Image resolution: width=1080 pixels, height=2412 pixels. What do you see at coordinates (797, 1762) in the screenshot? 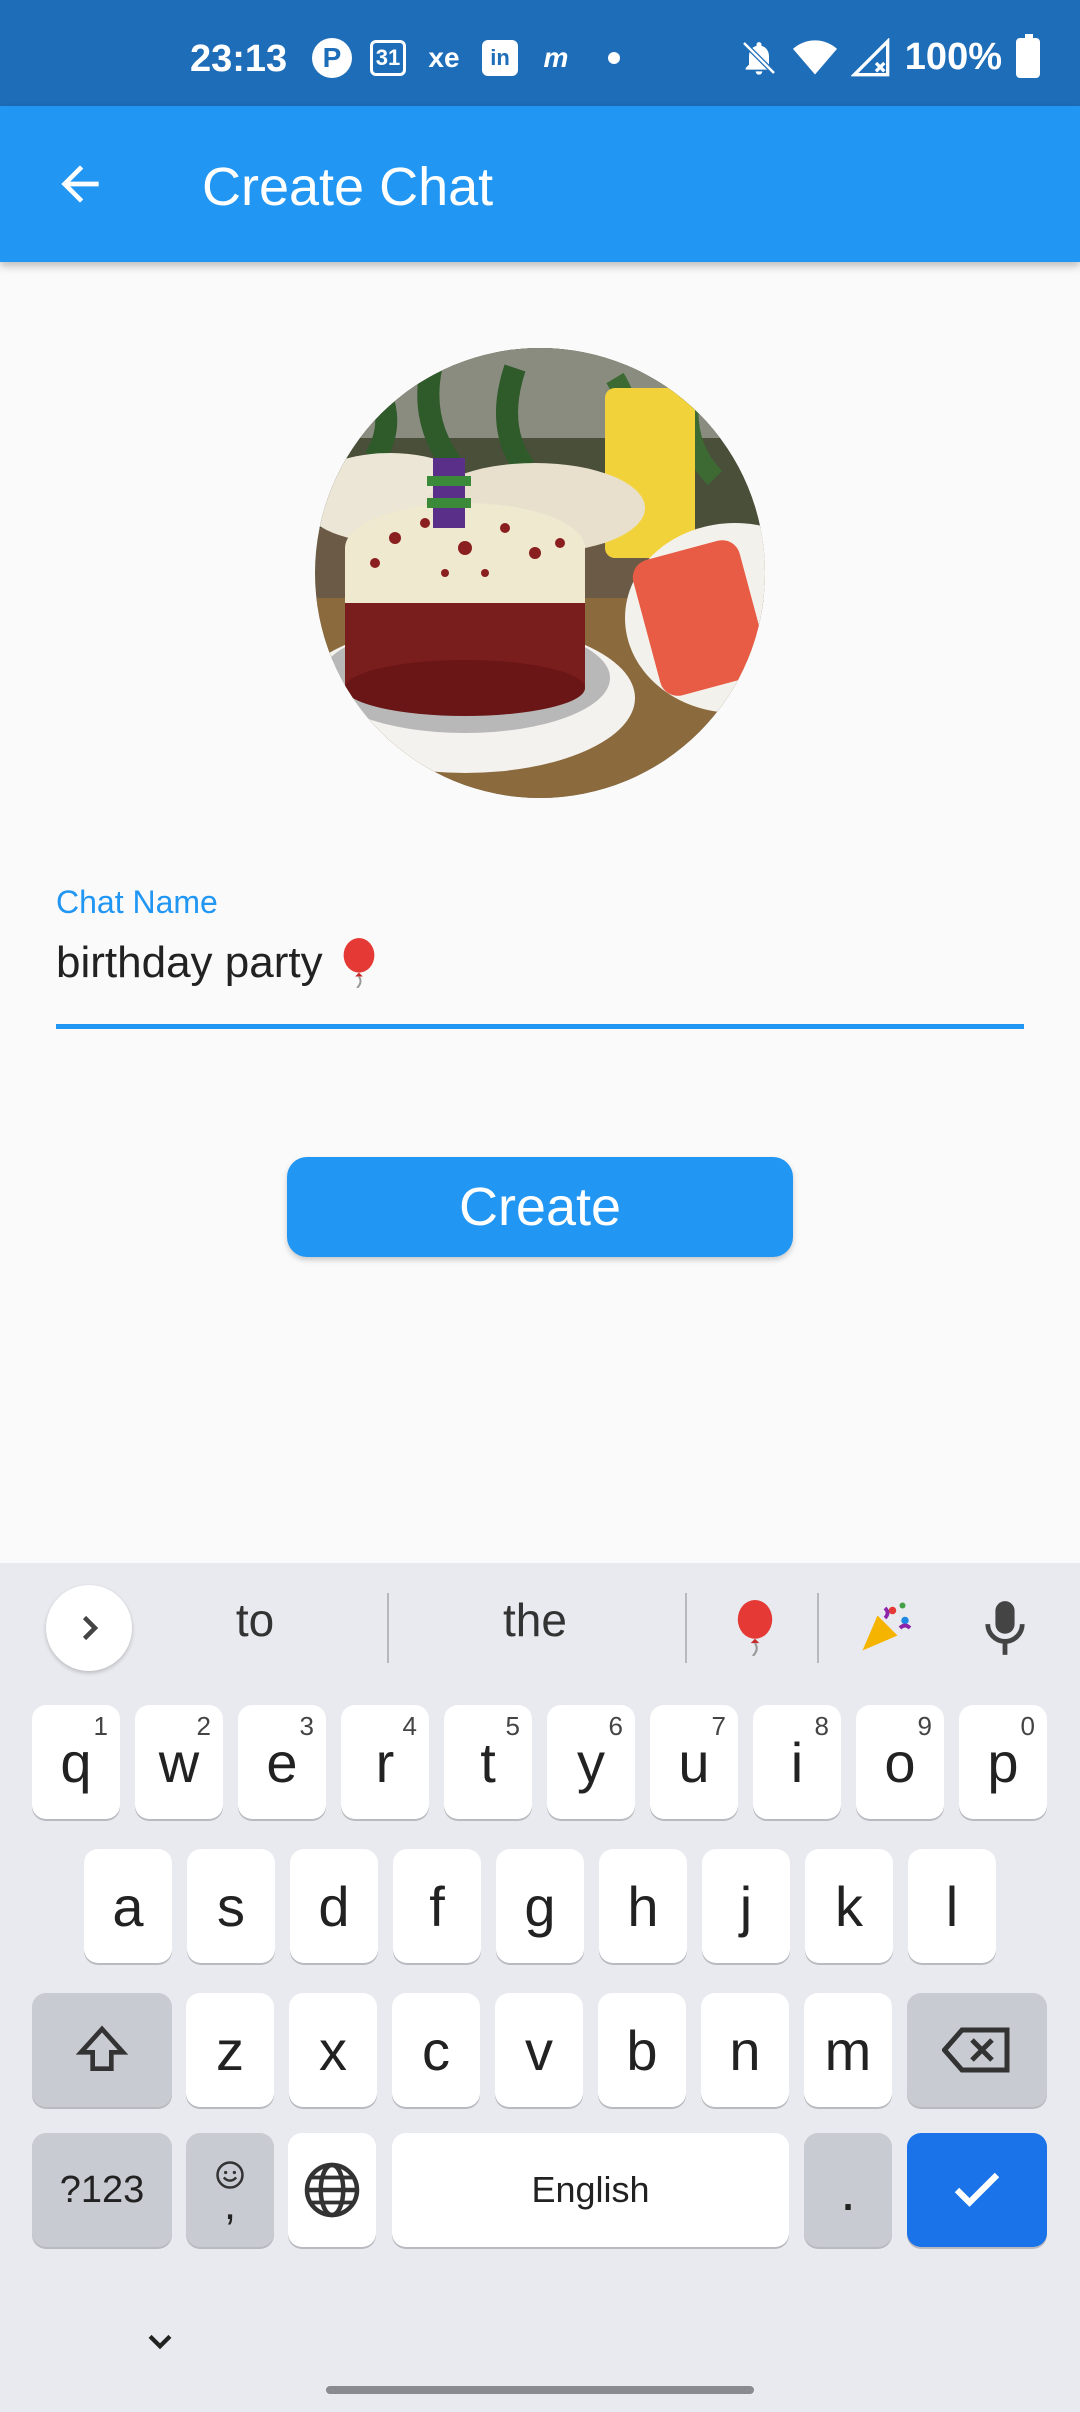
I see `key-i: i8` at bounding box center [797, 1762].